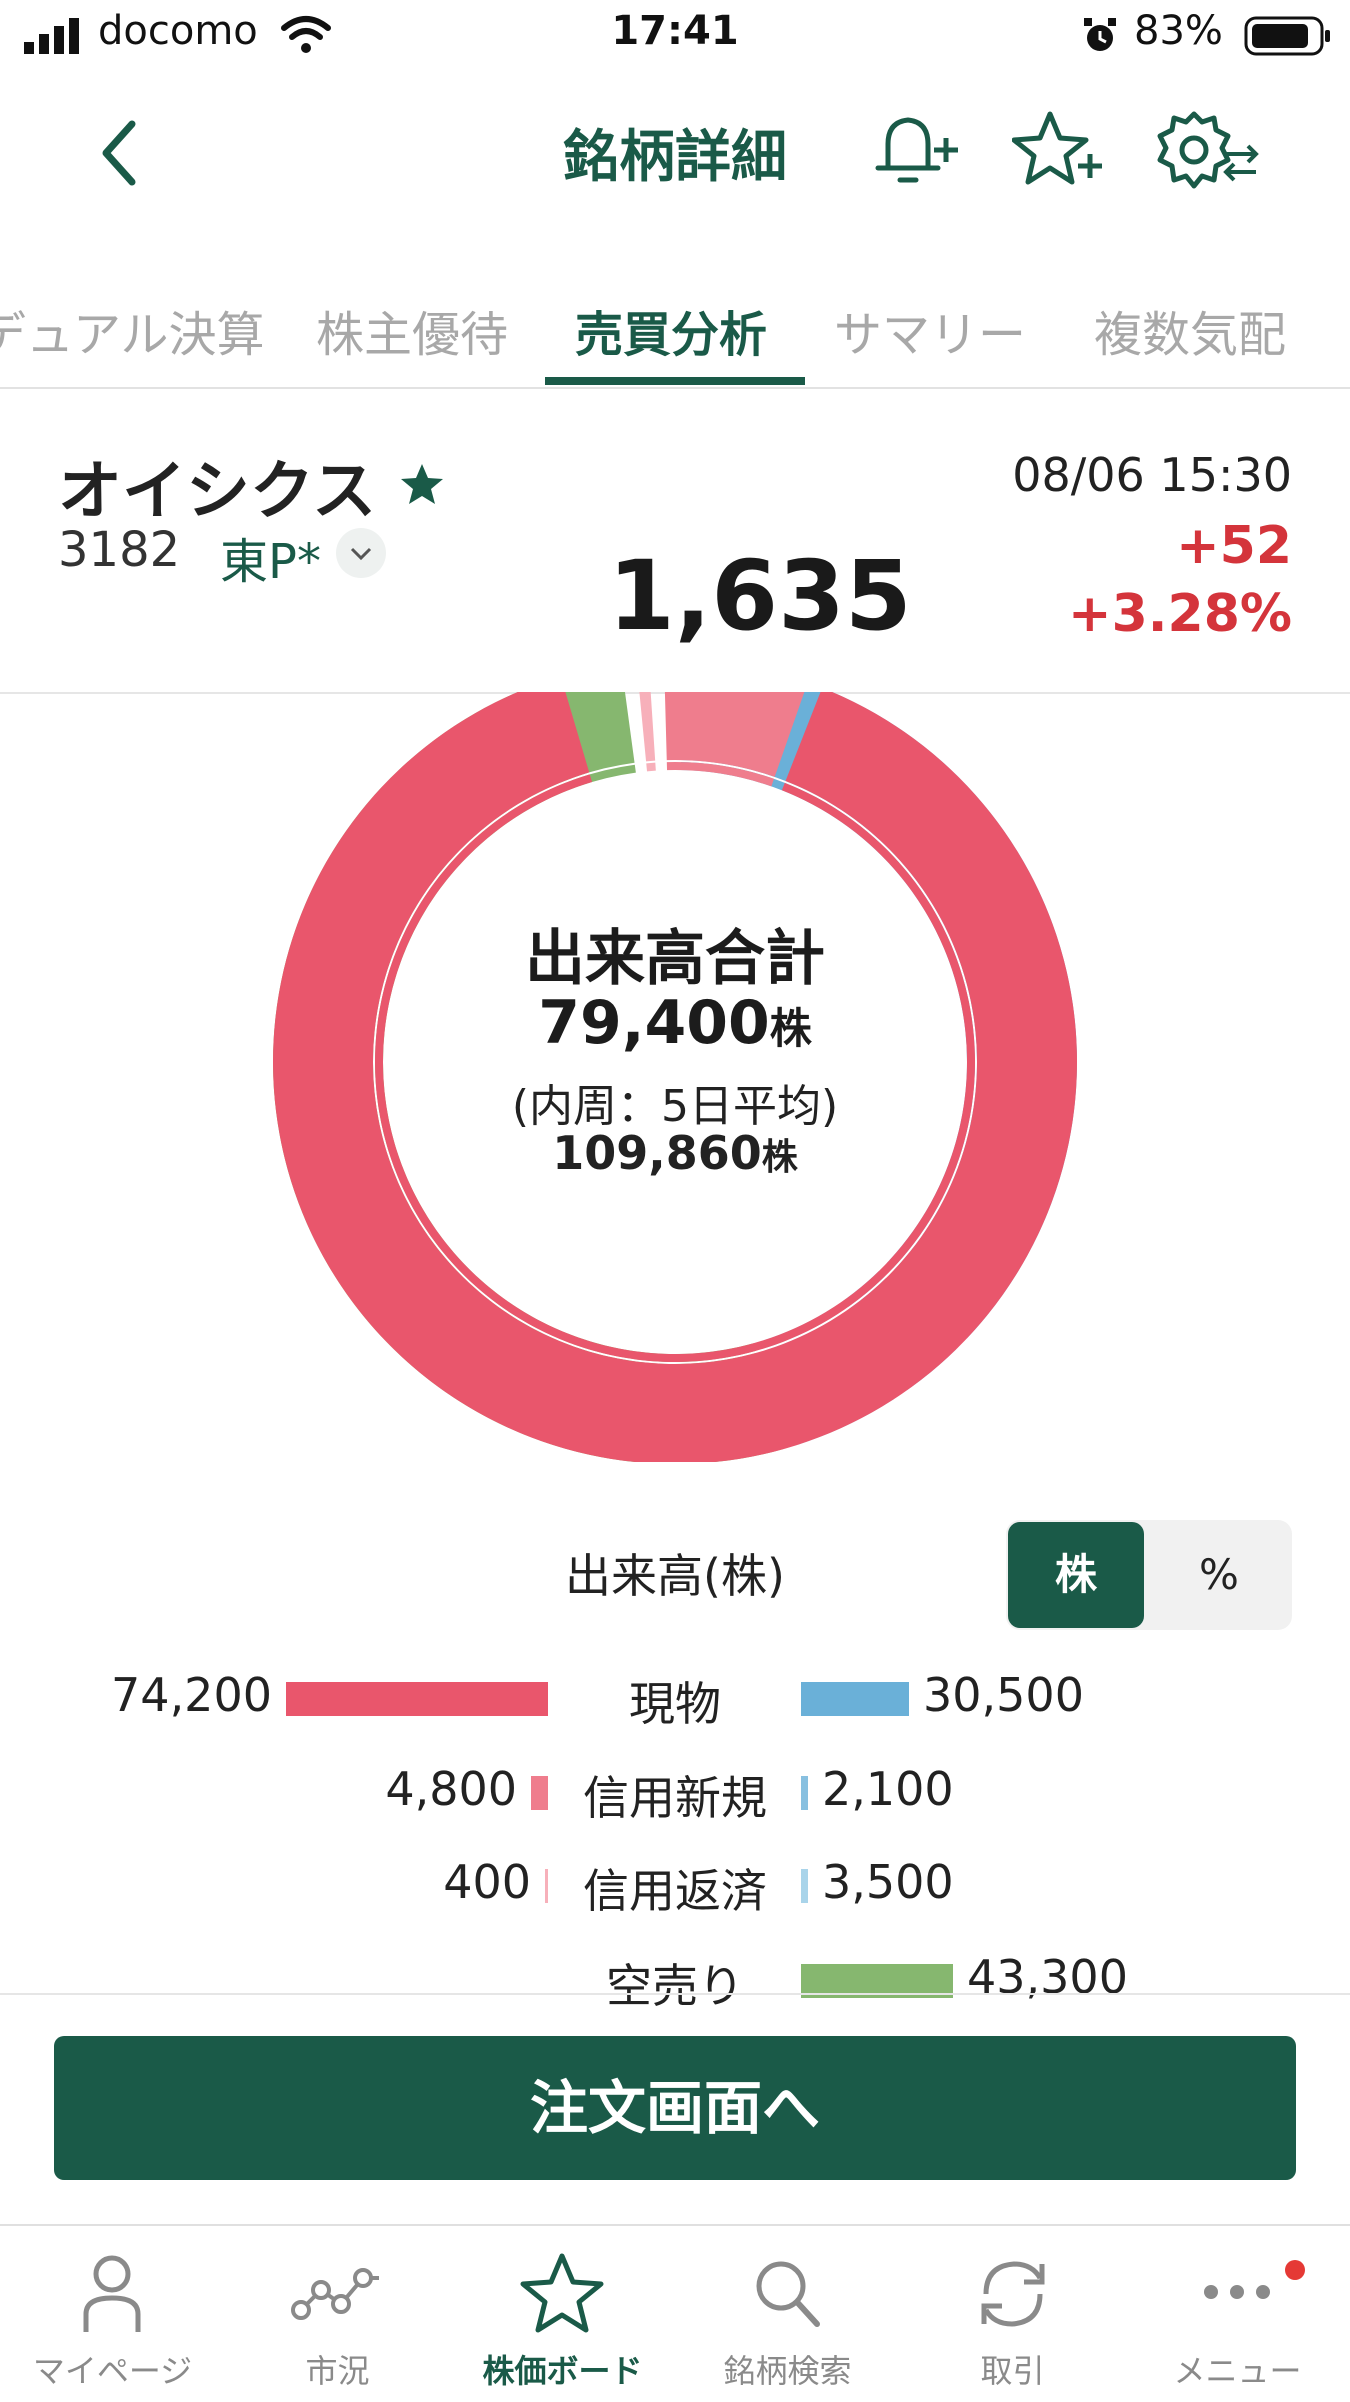 The height and width of the screenshot is (2402, 1350). Describe the element at coordinates (335, 2294) in the screenshot. I see `line-chart-icon` at that location.